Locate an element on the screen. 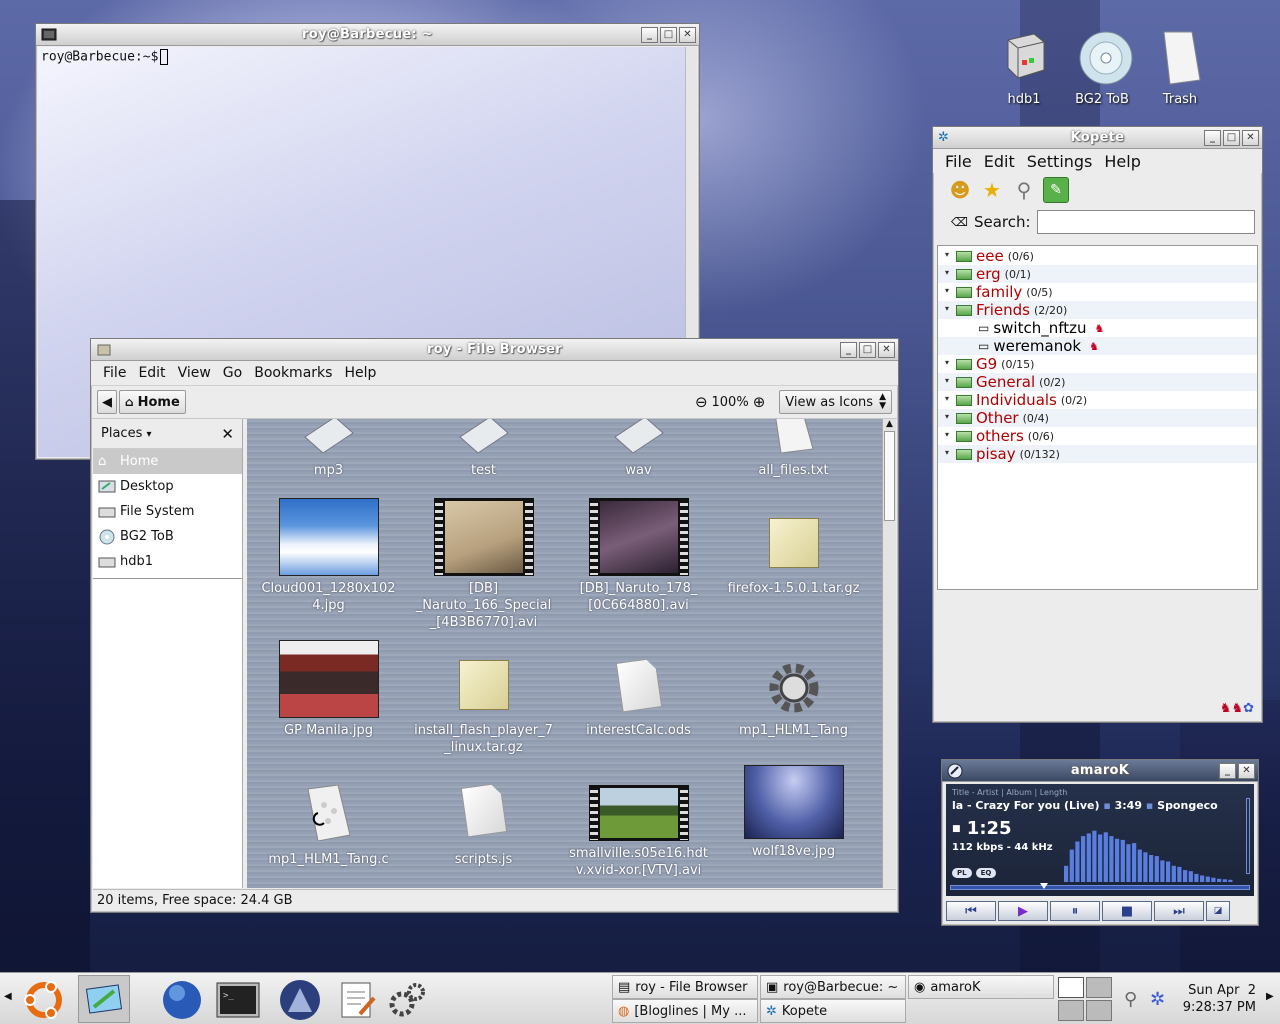 The width and height of the screenshot is (1280, 1024). terminal-launcher-icon: >_ is located at coordinates (238, 1000).